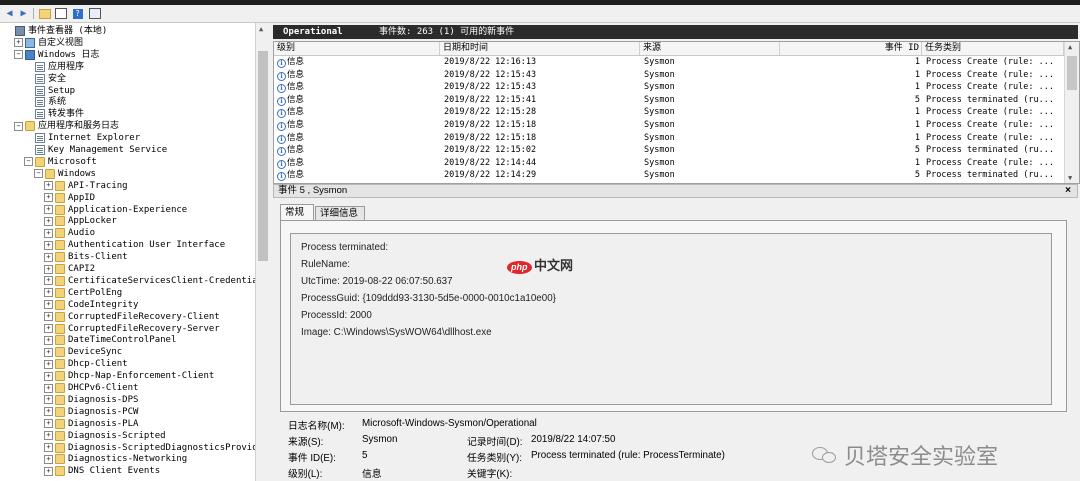 The image size is (1080, 481). I want to click on tree-item: + DNS Client Events, so click(102, 471).